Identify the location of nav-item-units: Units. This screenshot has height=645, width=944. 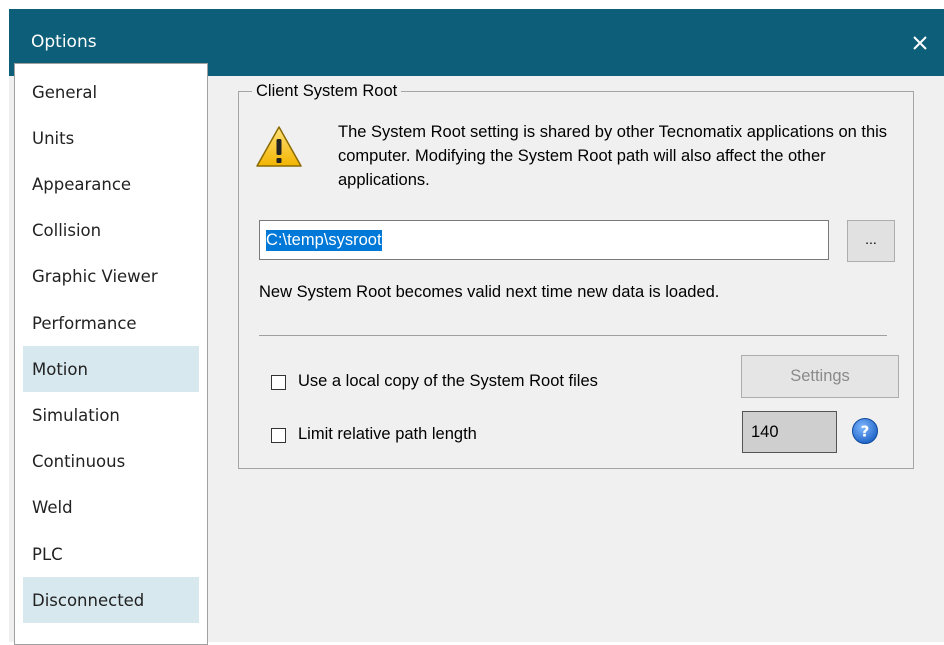
(111, 138).